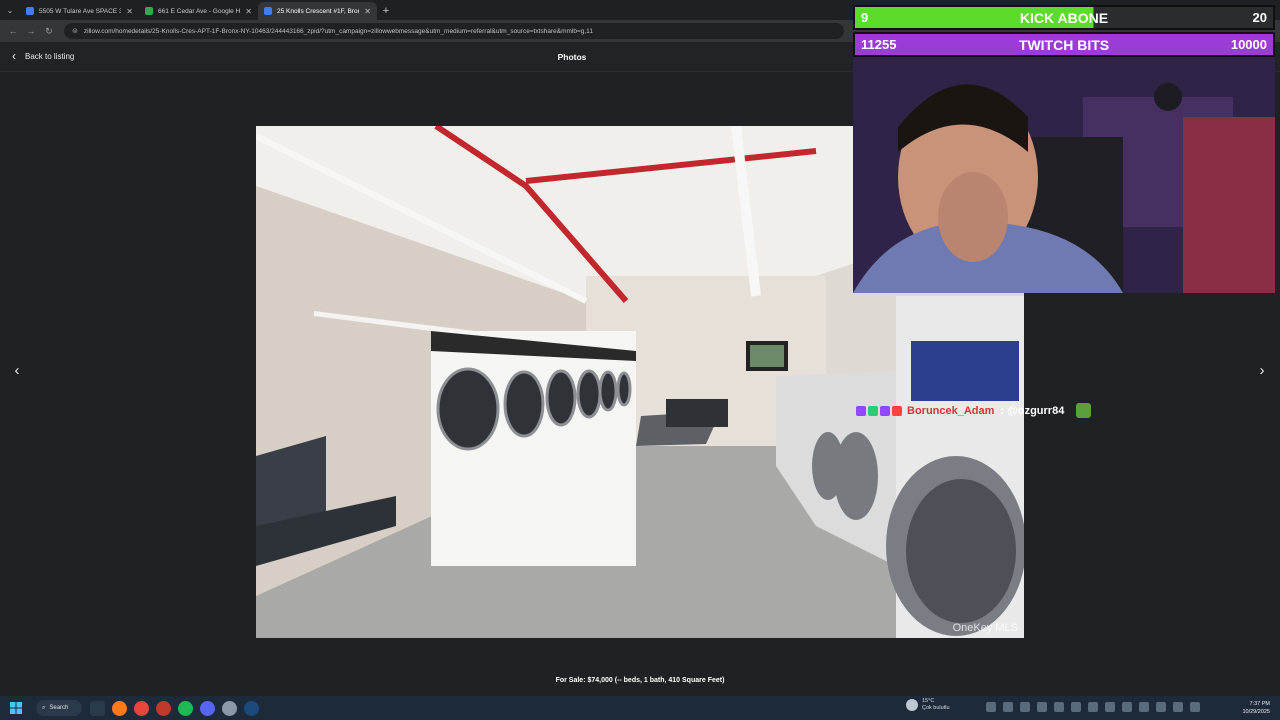 This screenshot has width=1280, height=720. What do you see at coordinates (885, 410) in the screenshot?
I see `subscriber-badge-icon` at bounding box center [885, 410].